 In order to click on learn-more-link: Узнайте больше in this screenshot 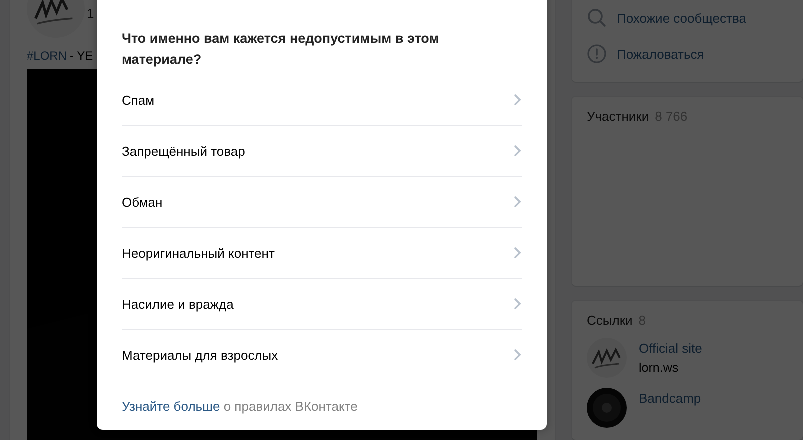, I will do `click(171, 406)`.